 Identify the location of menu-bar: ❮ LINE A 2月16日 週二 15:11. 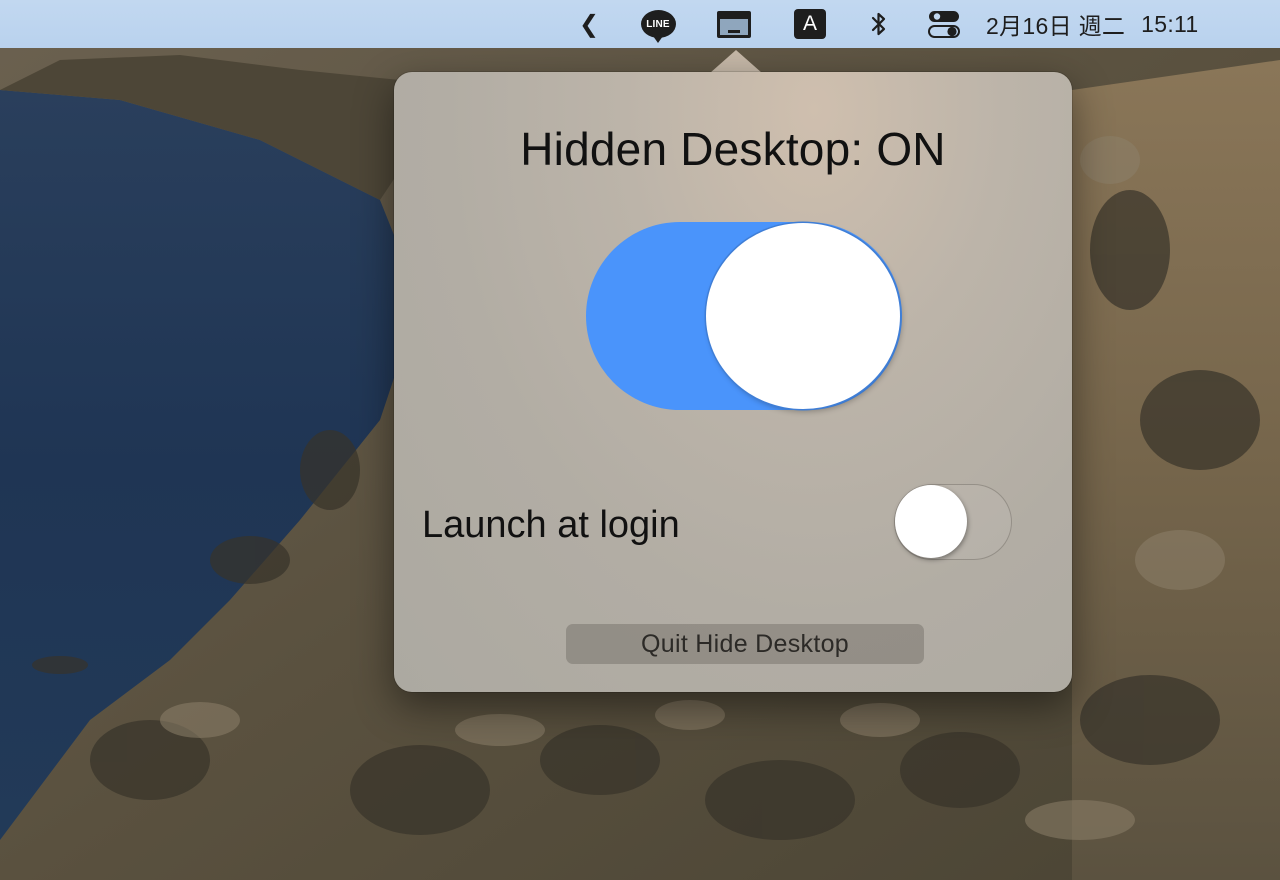
(640, 24).